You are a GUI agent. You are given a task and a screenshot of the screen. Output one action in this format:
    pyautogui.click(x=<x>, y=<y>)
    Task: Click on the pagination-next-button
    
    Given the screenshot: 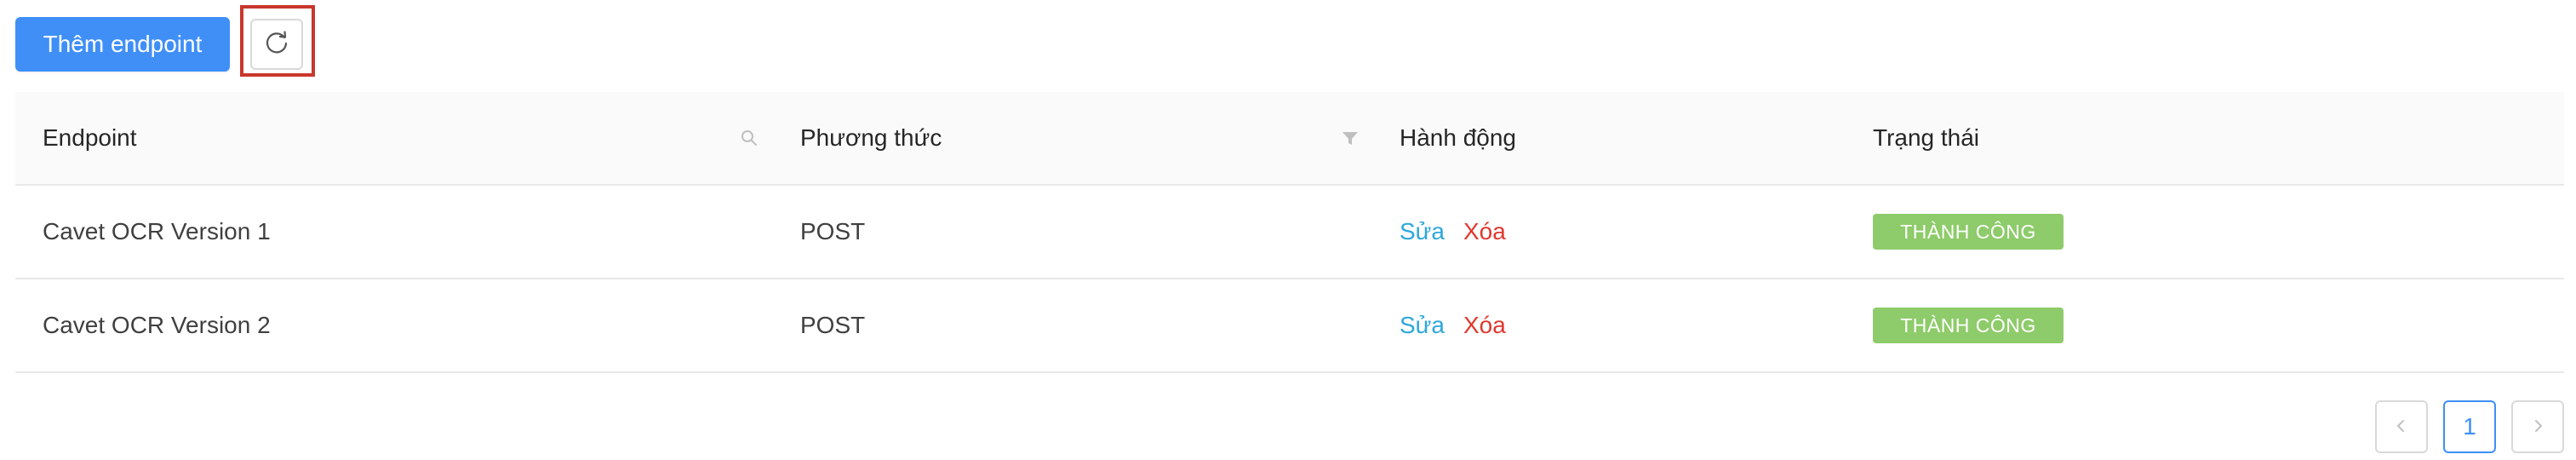 What is the action you would take?
    pyautogui.click(x=2538, y=427)
    